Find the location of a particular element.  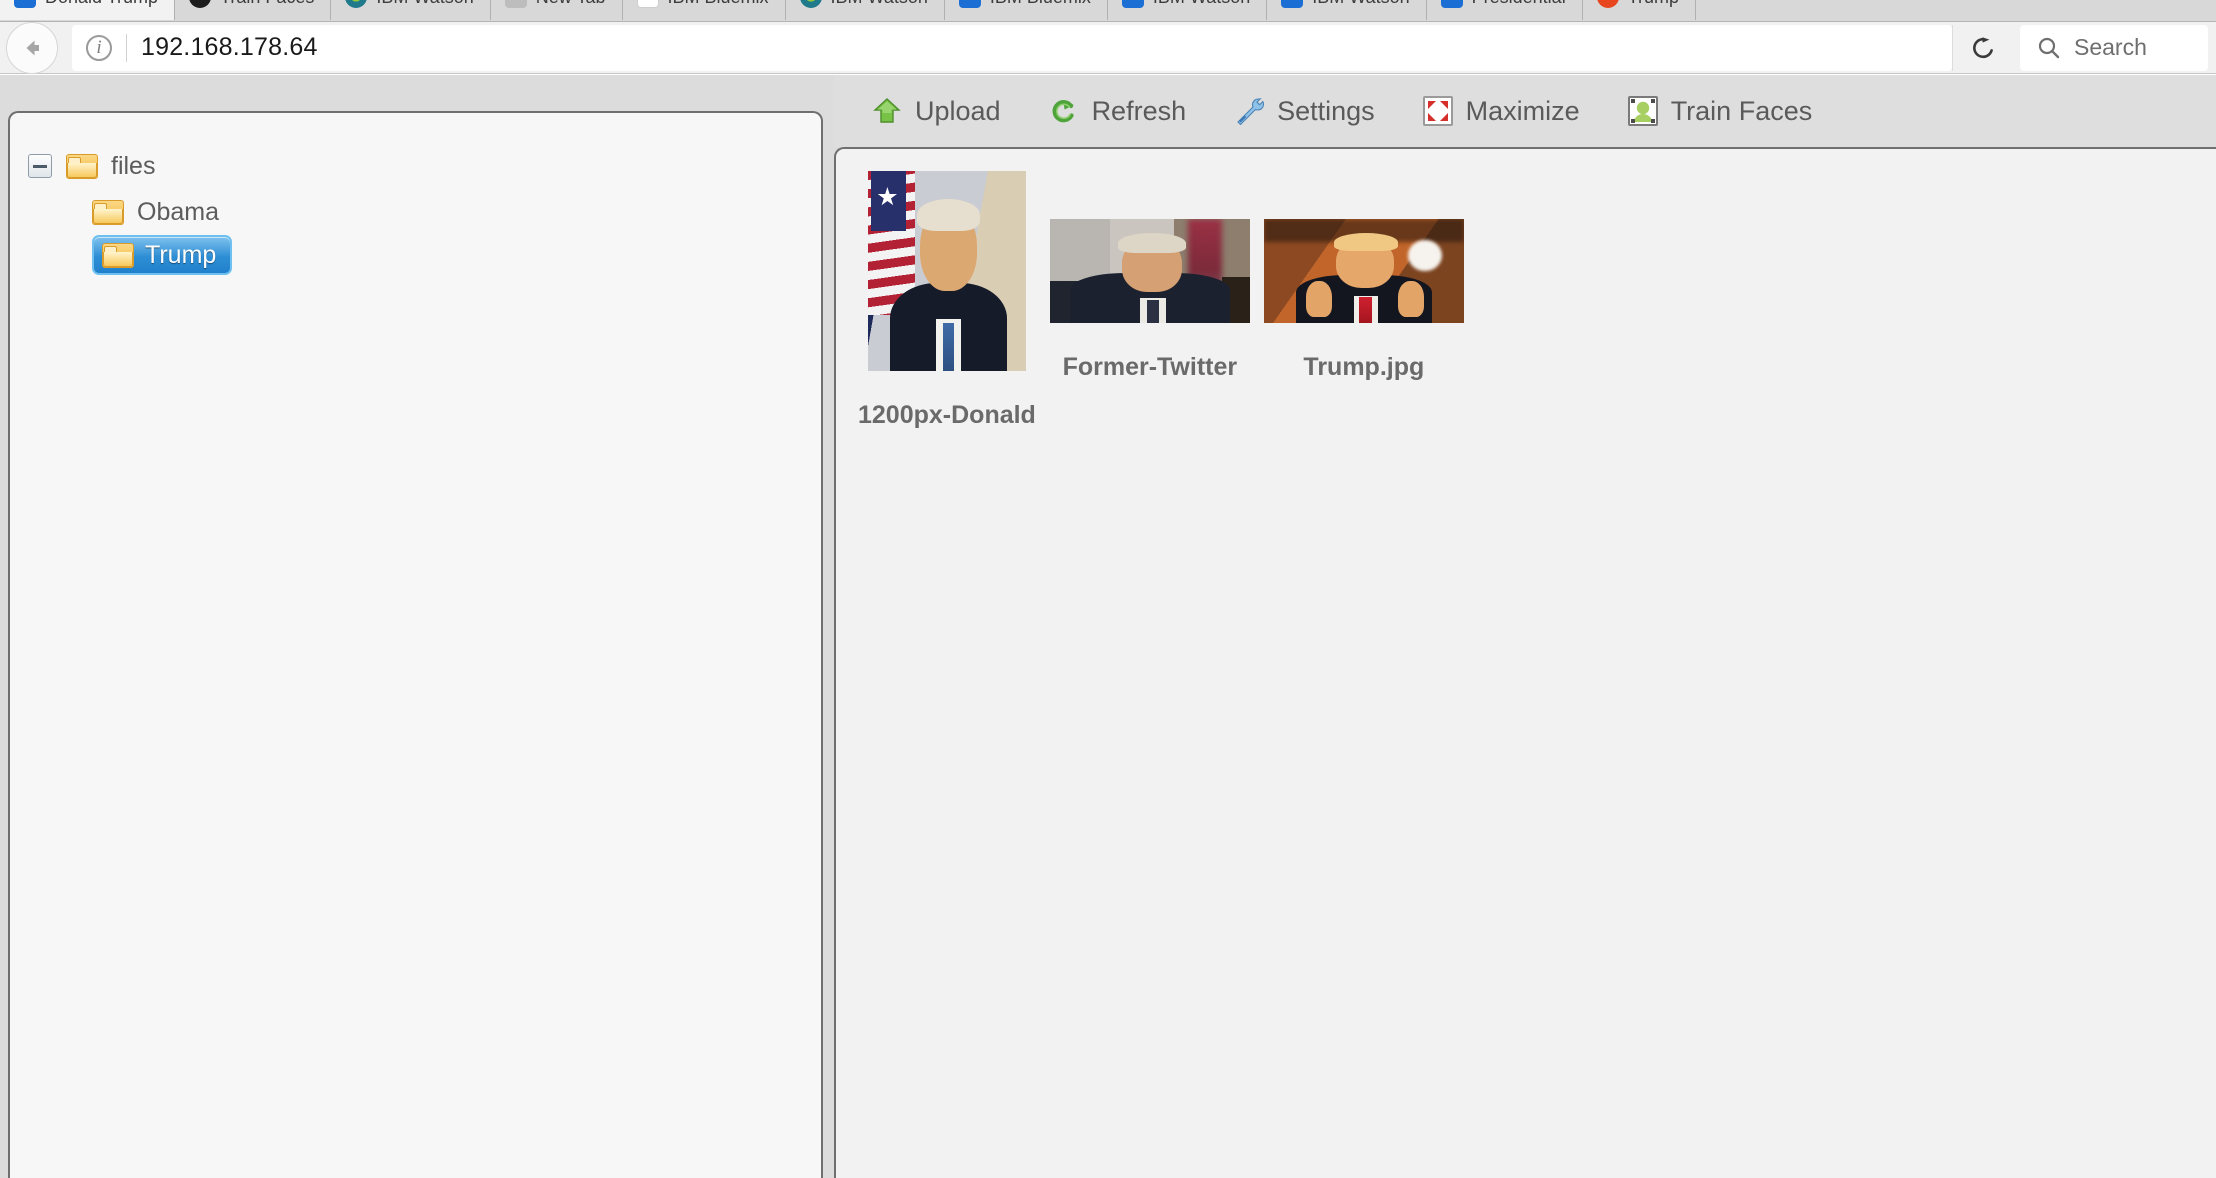

thumbnail-grid: 1200px-Donald Former-Twitter Trump.jpg is located at coordinates (1526, 289).